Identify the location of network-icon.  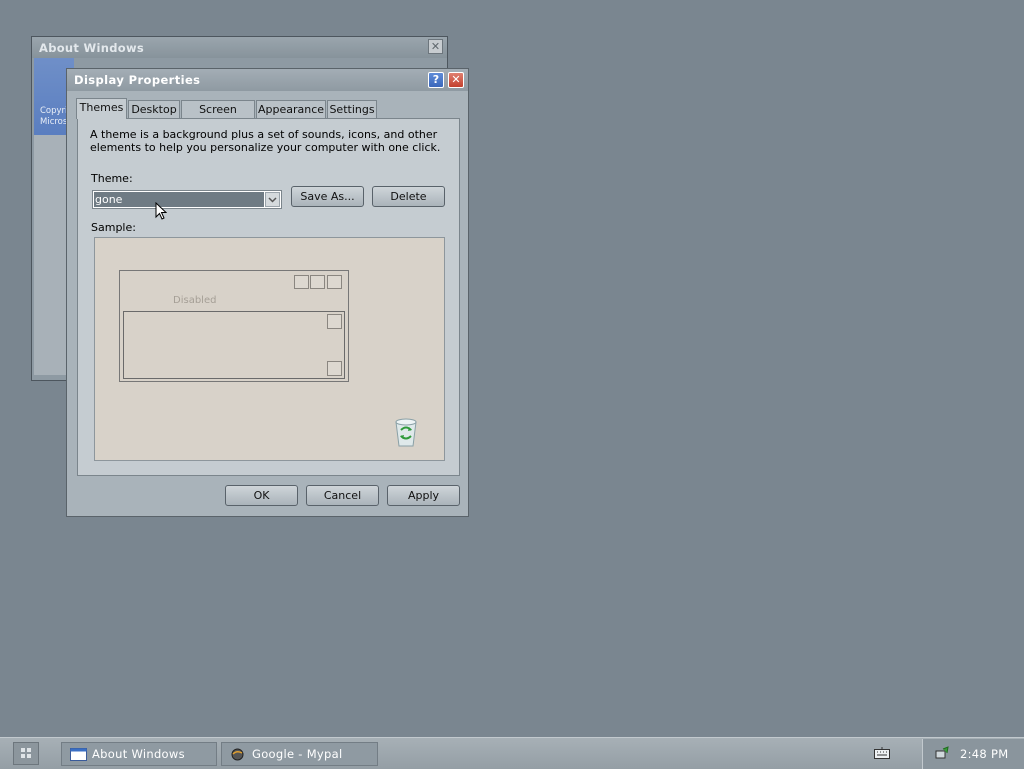
(942, 754).